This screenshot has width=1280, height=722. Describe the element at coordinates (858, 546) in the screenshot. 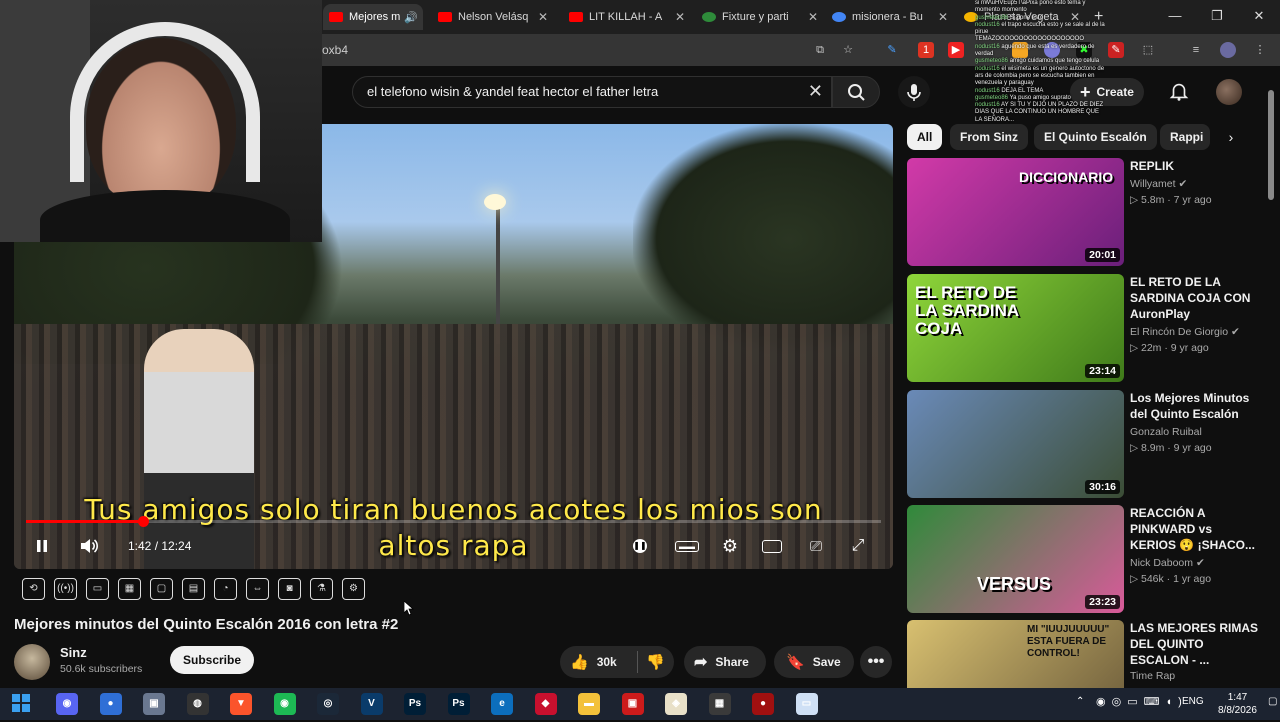

I see `fullscreen-button: ⤢` at that location.